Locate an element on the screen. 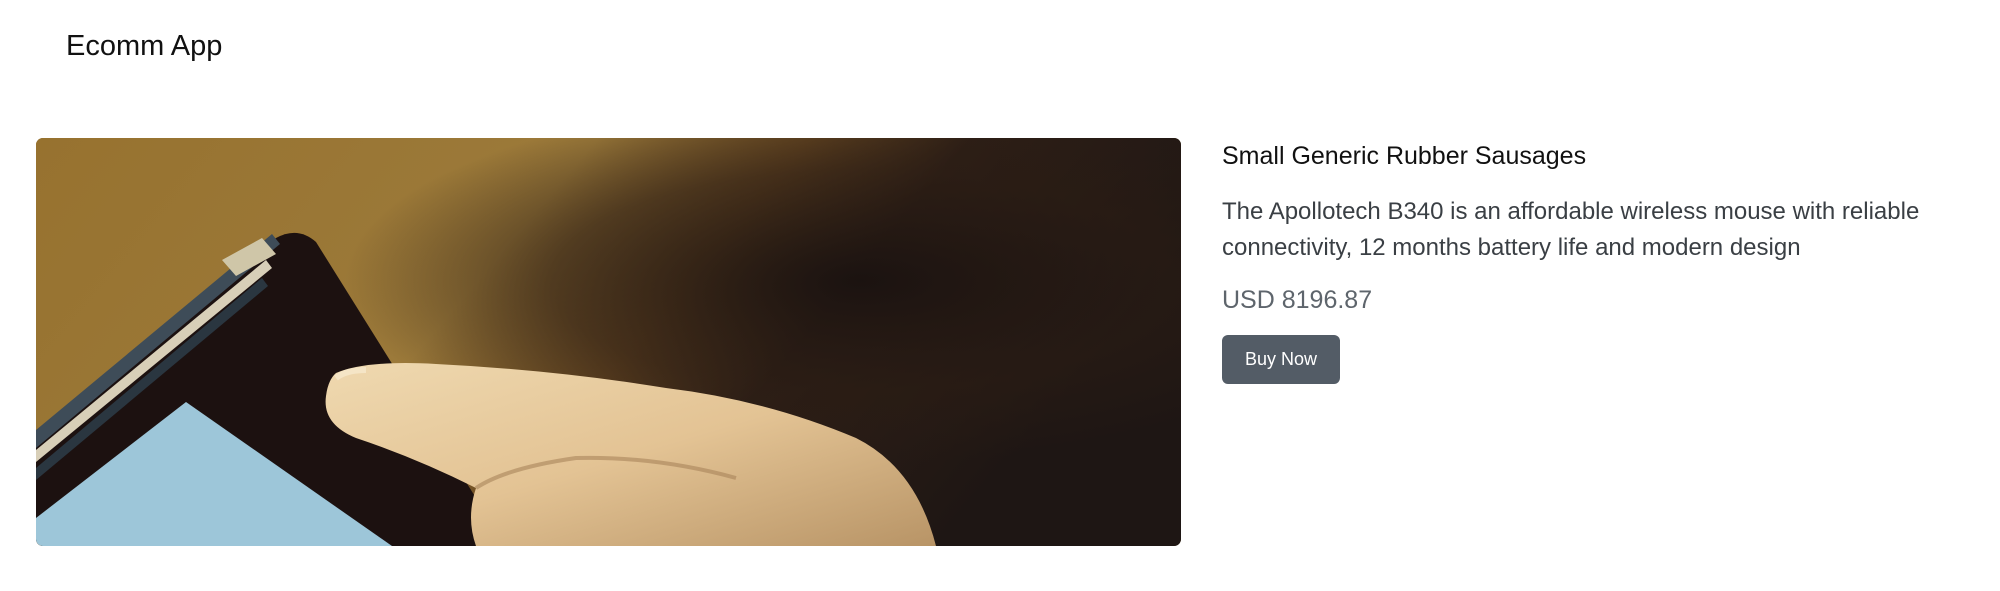 This screenshot has width=2000, height=591. brand-link: Ecomm App is located at coordinates (144, 46).